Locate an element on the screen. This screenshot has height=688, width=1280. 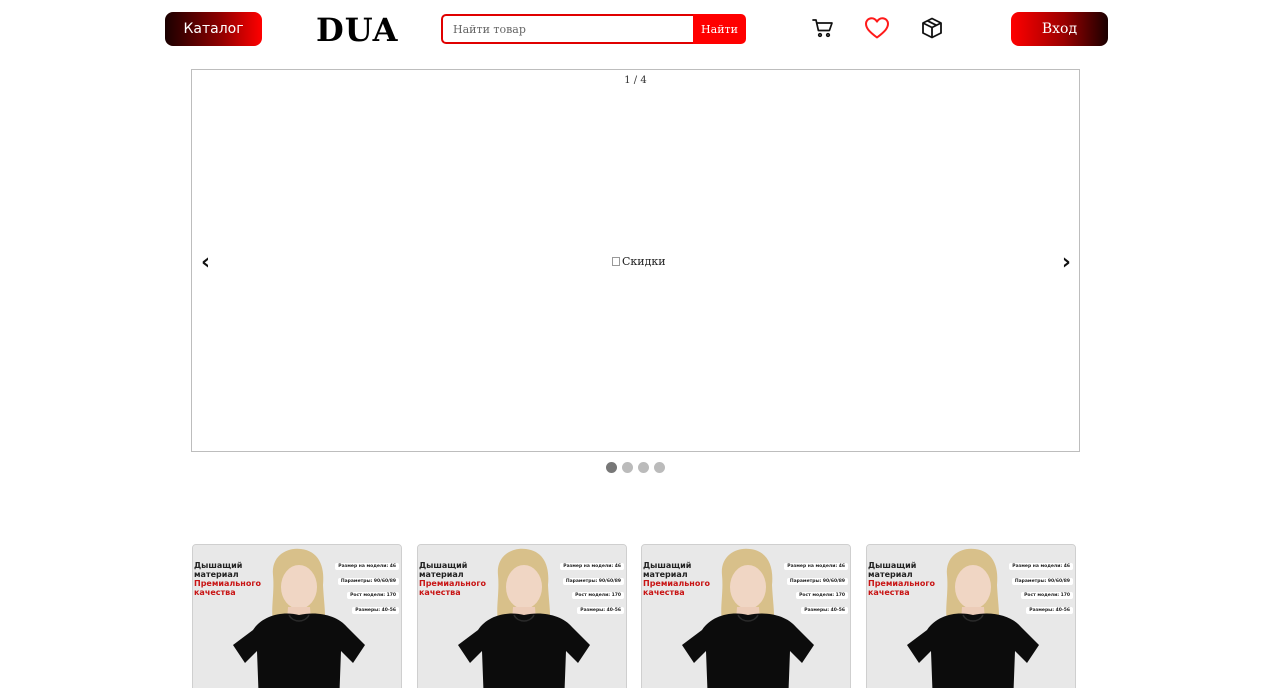
broken-image-icon is located at coordinates (616, 261).